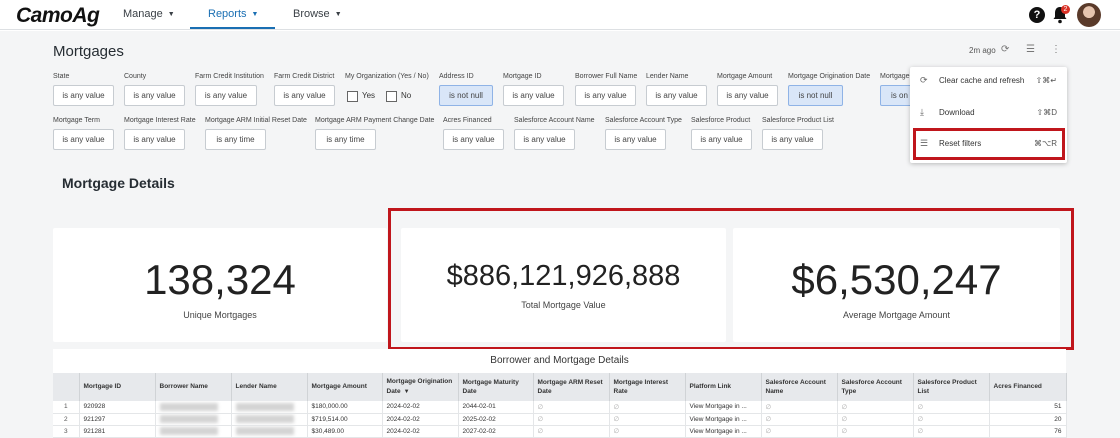  I want to click on filter-label-farm-credit-district: Farm Credit District, so click(304, 76).